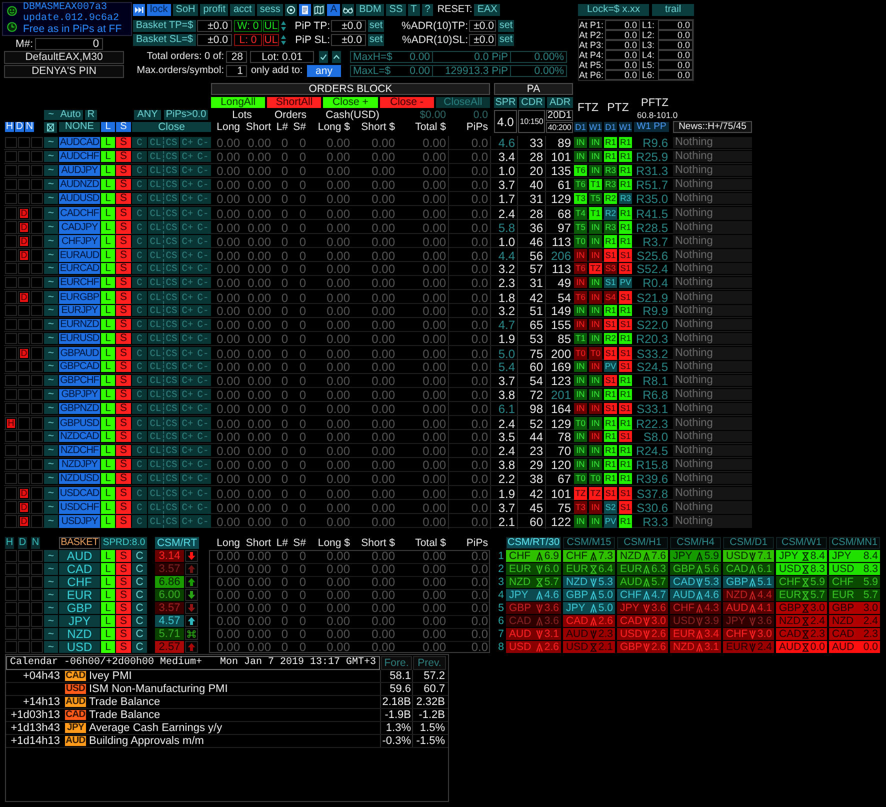  What do you see at coordinates (186, 115) in the screenshot?
I see `pips-filter-button: PiPs>0.0` at bounding box center [186, 115].